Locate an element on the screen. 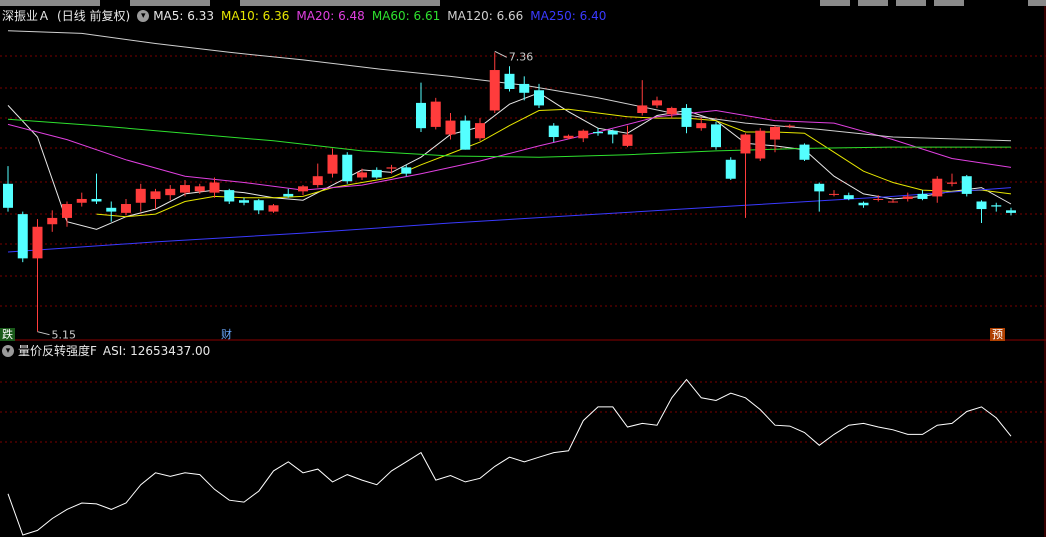 The image size is (1046, 537). asi-value: ASI: 12653437.00 is located at coordinates (156, 351).